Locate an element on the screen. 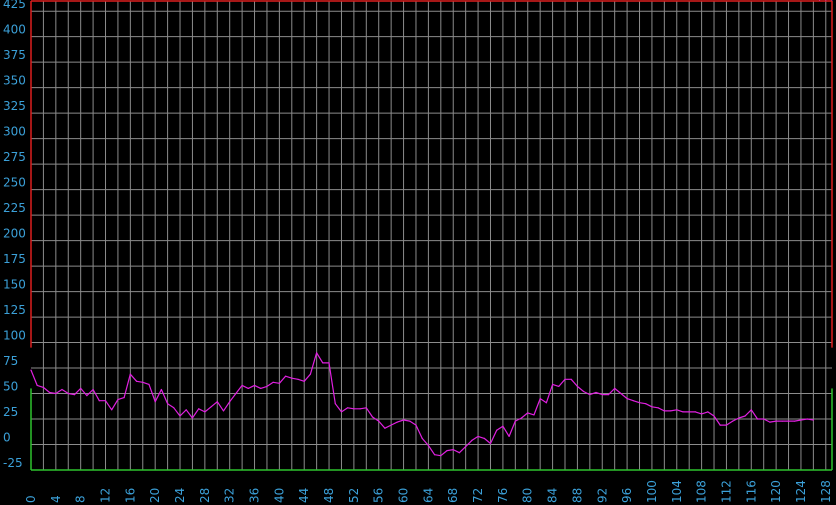  x-tick-label: 60 is located at coordinates (404, 495).